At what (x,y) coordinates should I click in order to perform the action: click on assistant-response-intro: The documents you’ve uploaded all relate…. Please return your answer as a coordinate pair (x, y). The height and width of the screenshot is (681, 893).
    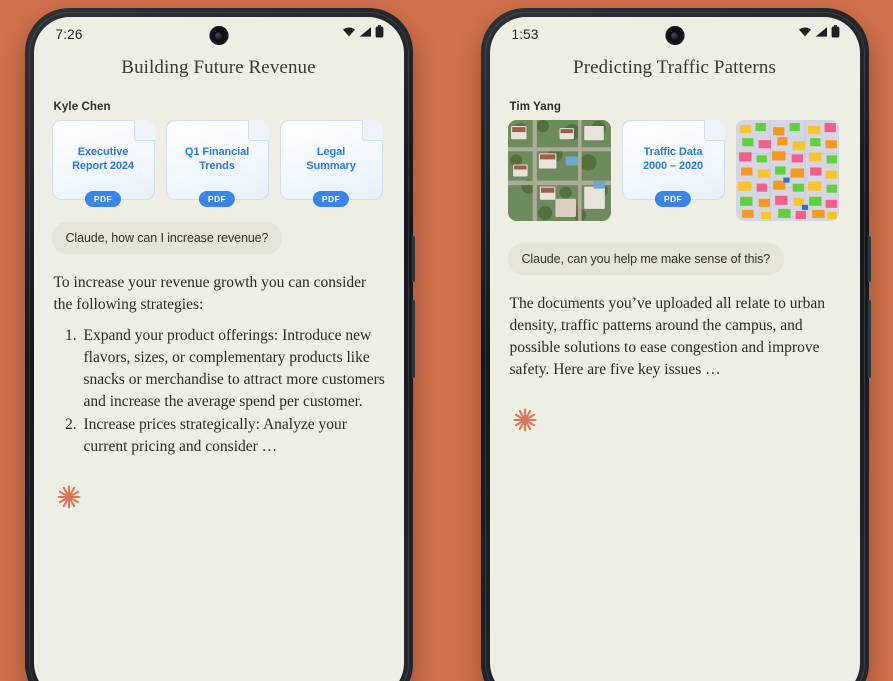
    Looking at the image, I should click on (667, 336).